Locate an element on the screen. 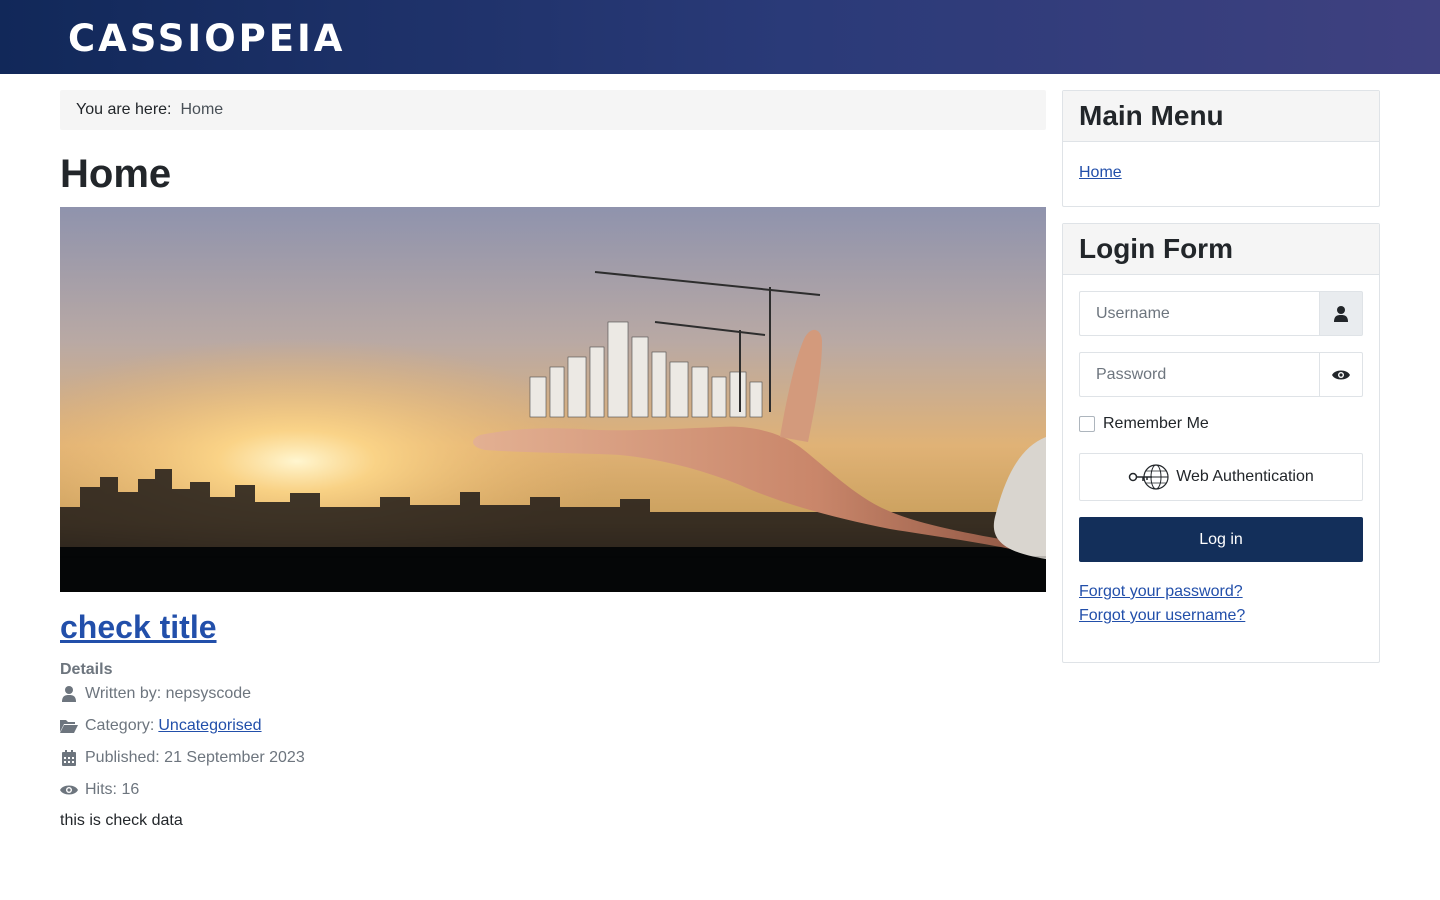 This screenshot has width=1440, height=900. breadcrumb-prefix: You are here: is located at coordinates (124, 109).